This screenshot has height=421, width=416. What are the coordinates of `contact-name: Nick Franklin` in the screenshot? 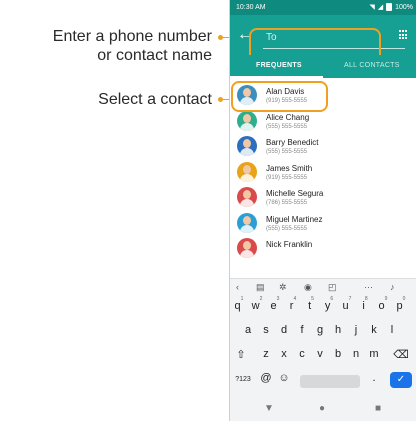 It's located at (289, 244).